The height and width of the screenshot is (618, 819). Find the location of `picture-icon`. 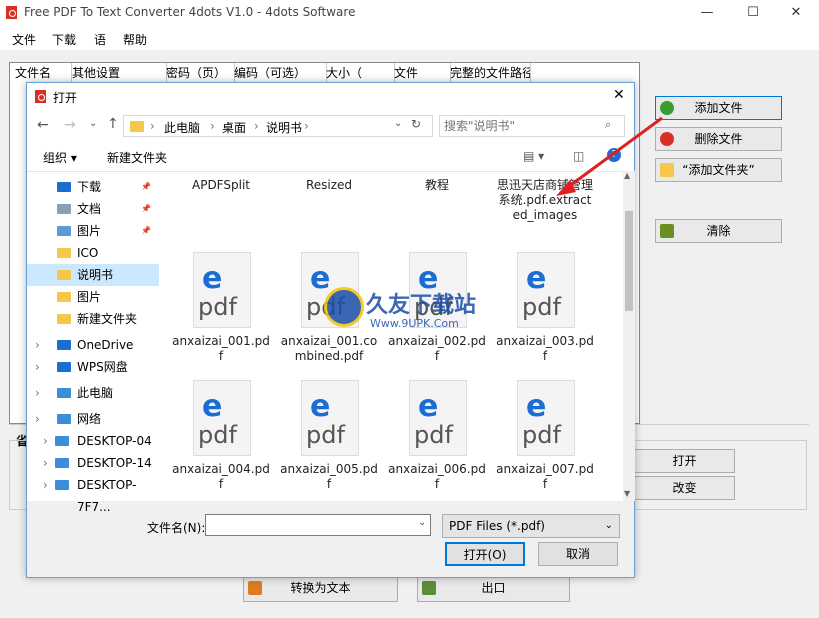

picture-icon is located at coordinates (64, 231).